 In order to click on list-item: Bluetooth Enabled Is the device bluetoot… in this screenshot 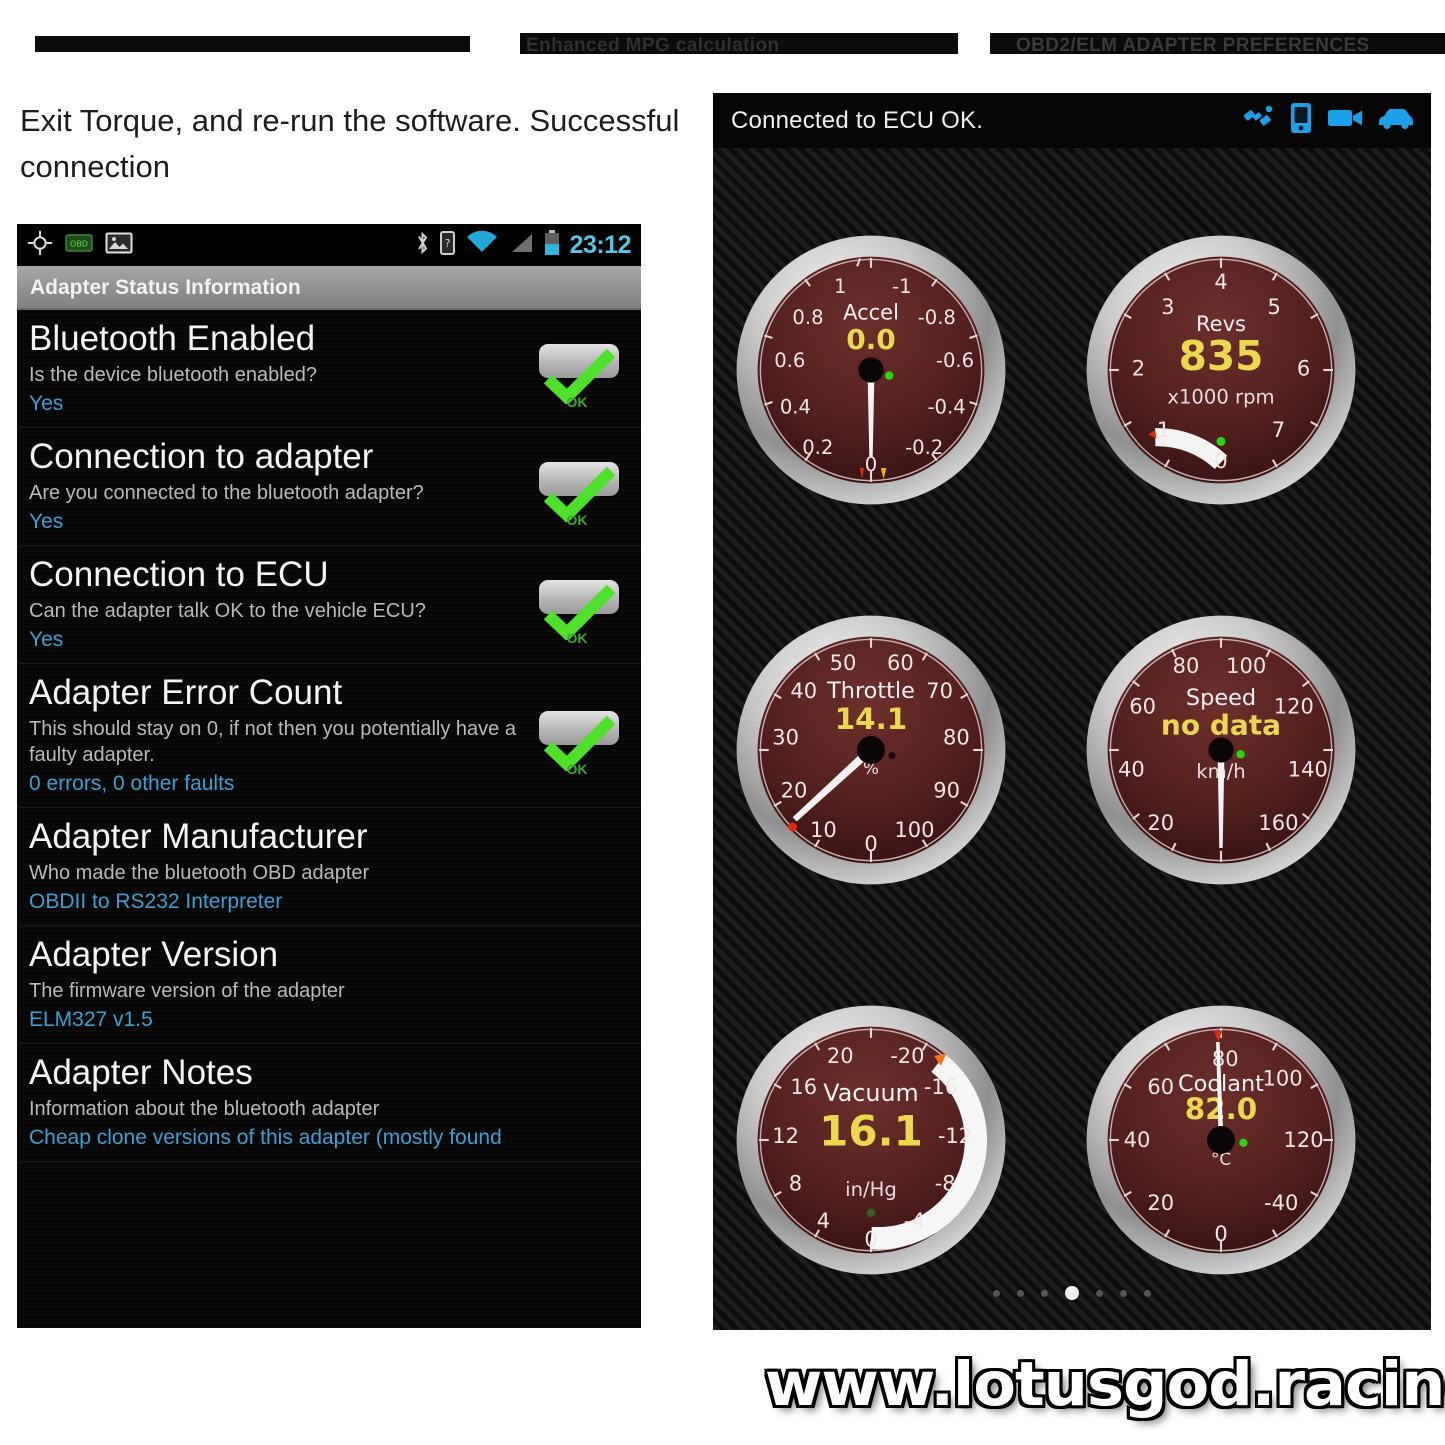, I will do `click(329, 369)`.